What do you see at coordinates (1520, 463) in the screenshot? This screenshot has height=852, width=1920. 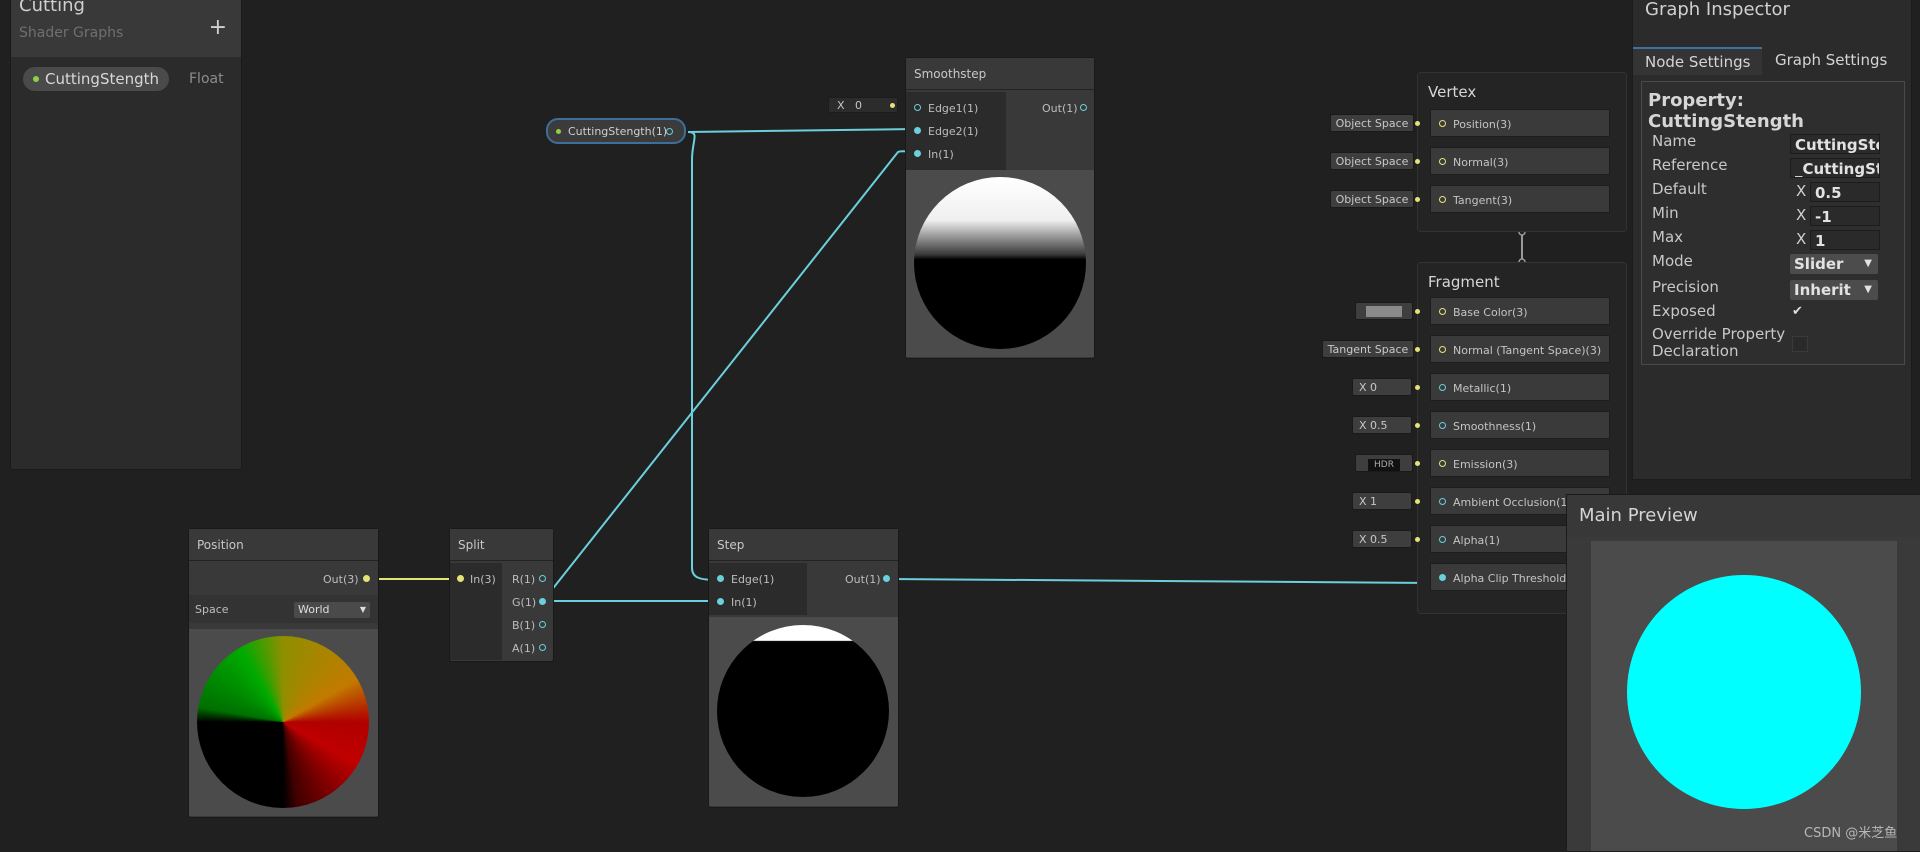 I see `fragment-emission-port: Emission(3)` at bounding box center [1520, 463].